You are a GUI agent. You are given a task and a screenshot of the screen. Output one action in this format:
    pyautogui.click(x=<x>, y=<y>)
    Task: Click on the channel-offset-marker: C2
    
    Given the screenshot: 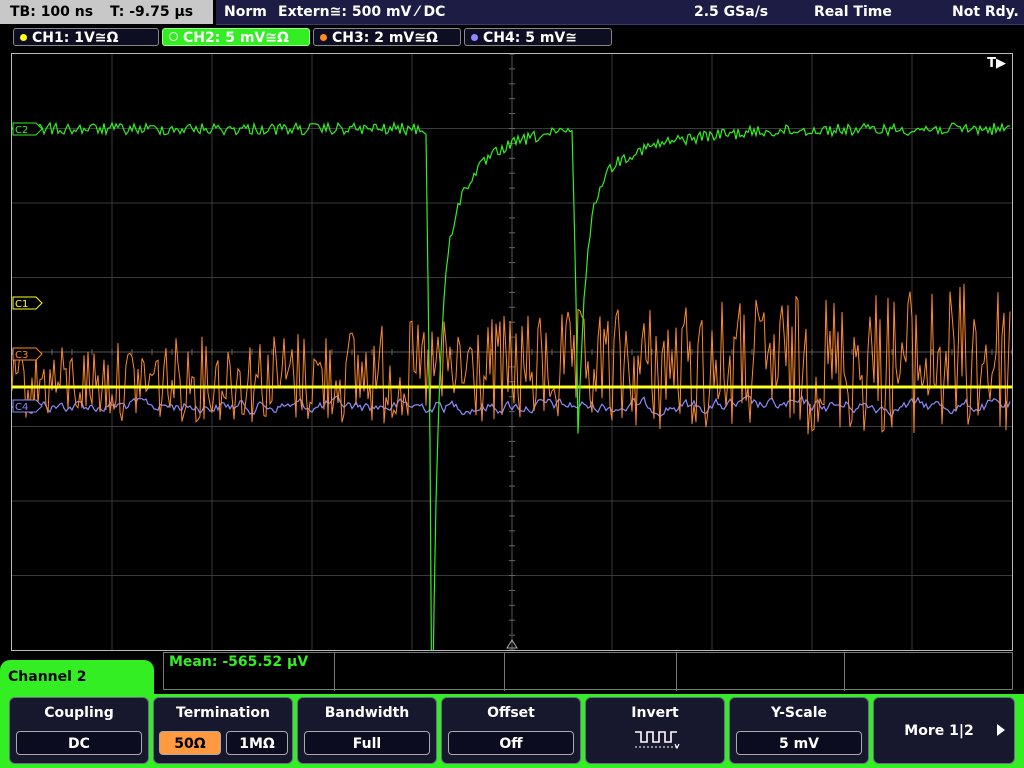 What is the action you would take?
    pyautogui.click(x=27, y=129)
    